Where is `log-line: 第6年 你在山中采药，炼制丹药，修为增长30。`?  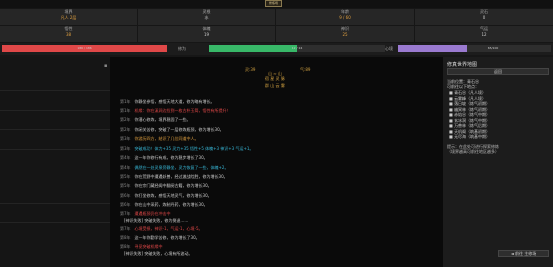
log-line: 第6年 你在山中采药，炼制丹药，修为增长30。 is located at coordinates (164, 204).